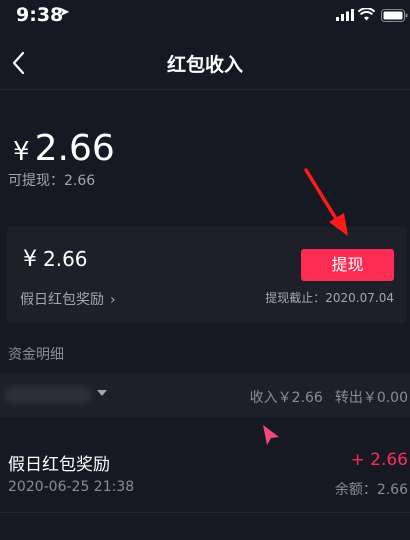 The image size is (410, 540). I want to click on withdraw-deadline: 提现截止：2020.07.04, so click(329, 298).